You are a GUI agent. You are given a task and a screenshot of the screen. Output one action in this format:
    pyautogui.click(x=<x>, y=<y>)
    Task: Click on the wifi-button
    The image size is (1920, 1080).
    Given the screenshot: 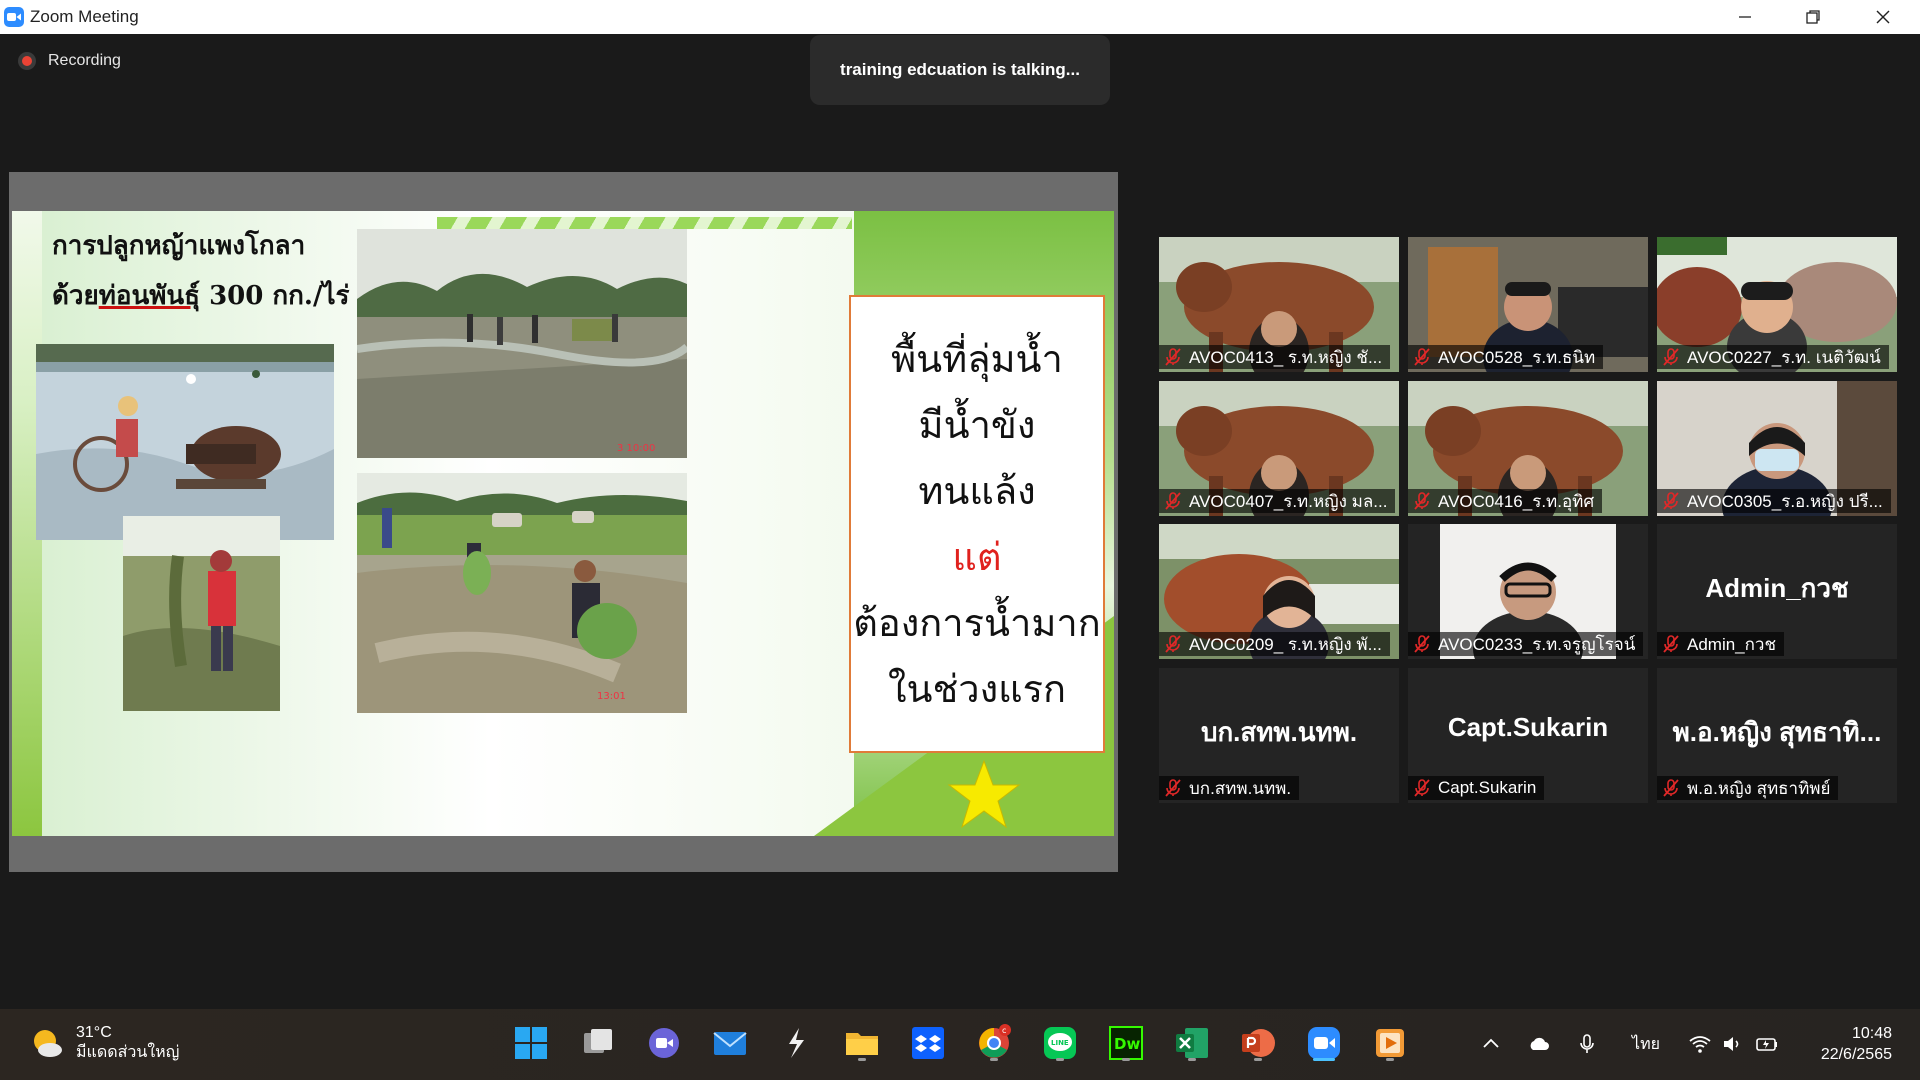 What is the action you would take?
    pyautogui.click(x=1700, y=1044)
    